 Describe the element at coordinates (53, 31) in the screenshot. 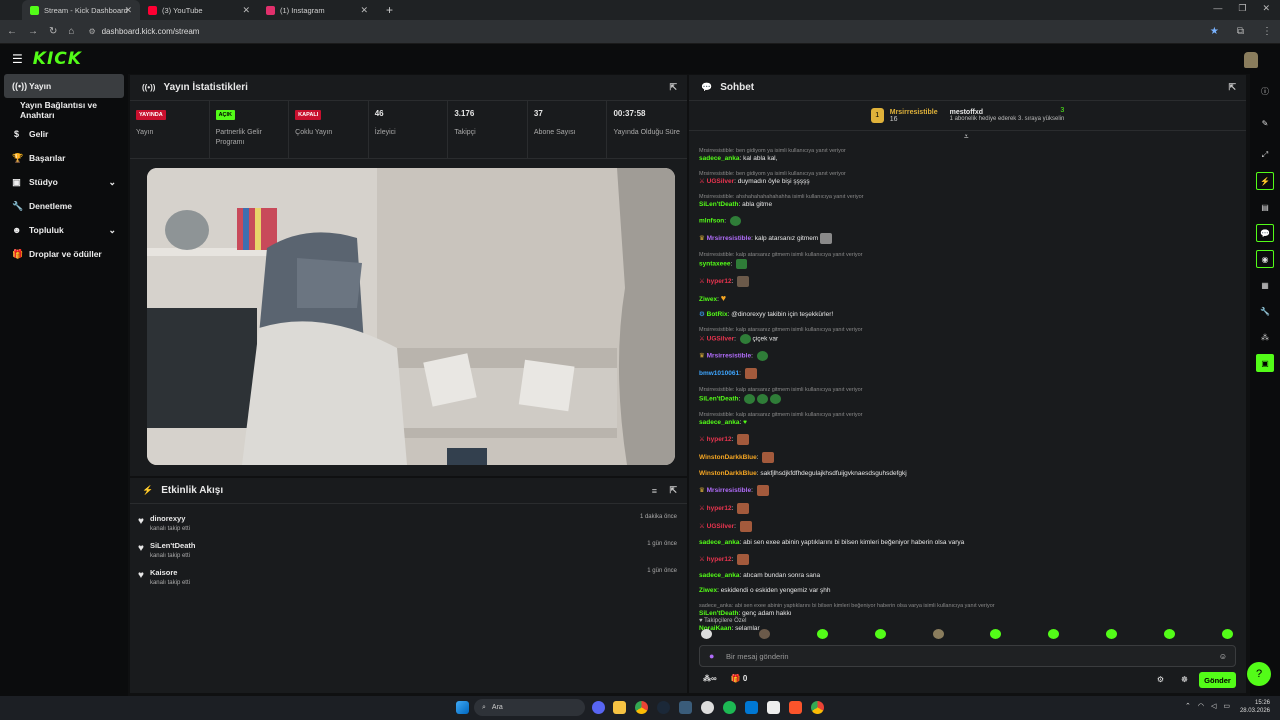

I see `reload-icon: ↻` at that location.